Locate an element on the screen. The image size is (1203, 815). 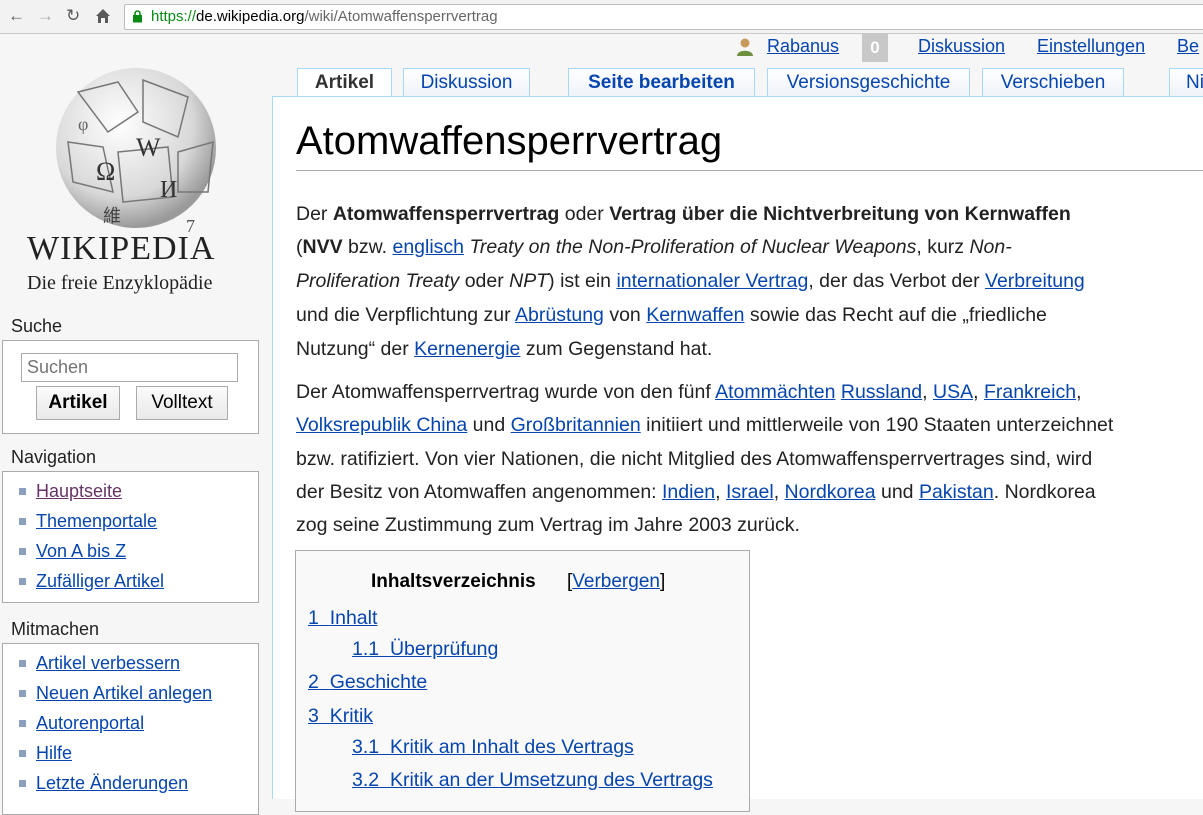
link-volksrepublik-china: Volksrepublik China is located at coordinates (381, 425).